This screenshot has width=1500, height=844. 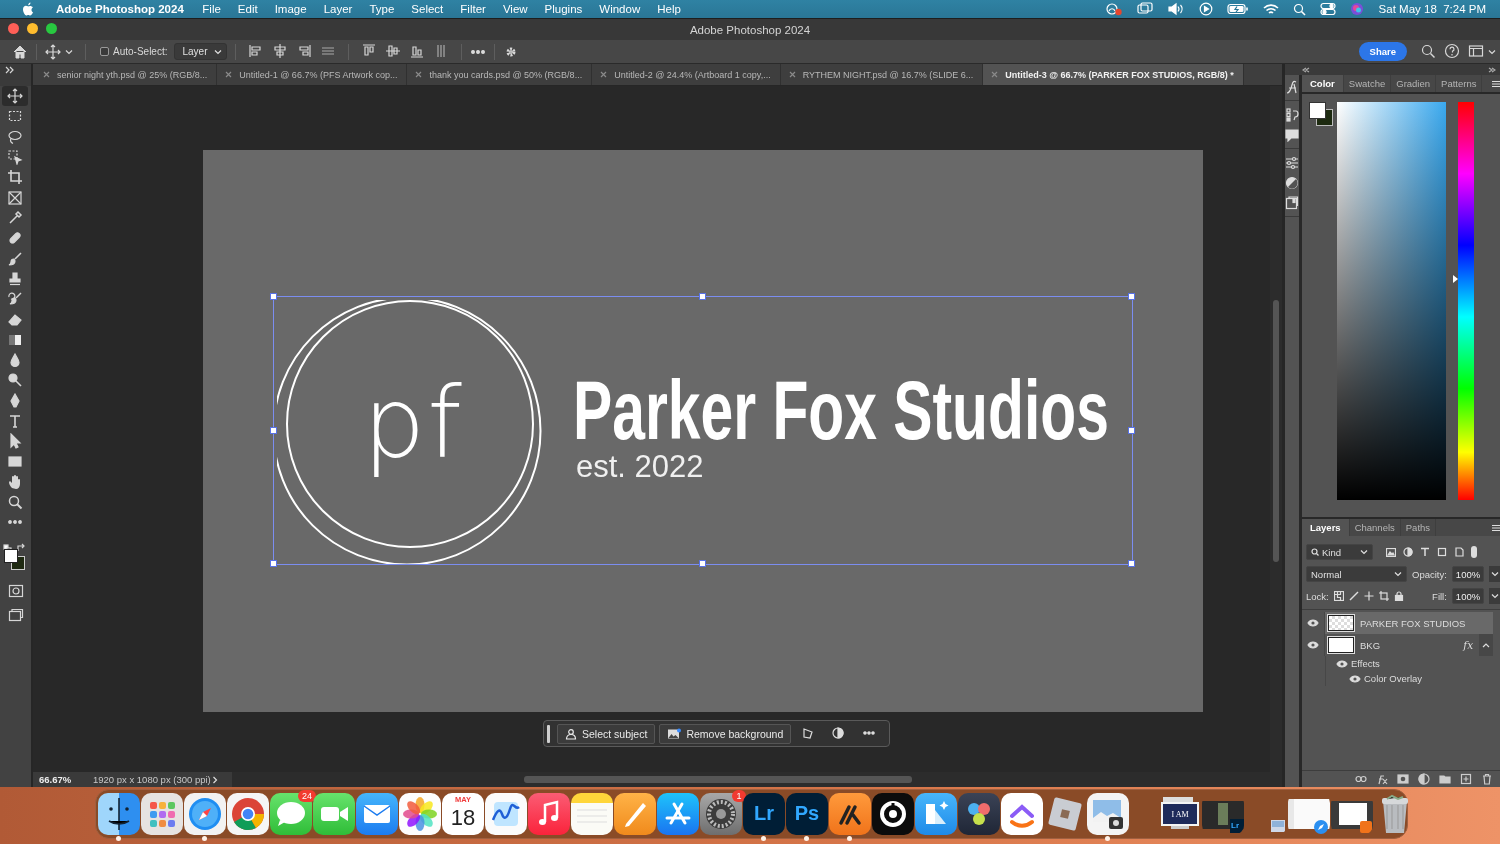 What do you see at coordinates (32, 28) in the screenshot?
I see `minimize-window-button` at bounding box center [32, 28].